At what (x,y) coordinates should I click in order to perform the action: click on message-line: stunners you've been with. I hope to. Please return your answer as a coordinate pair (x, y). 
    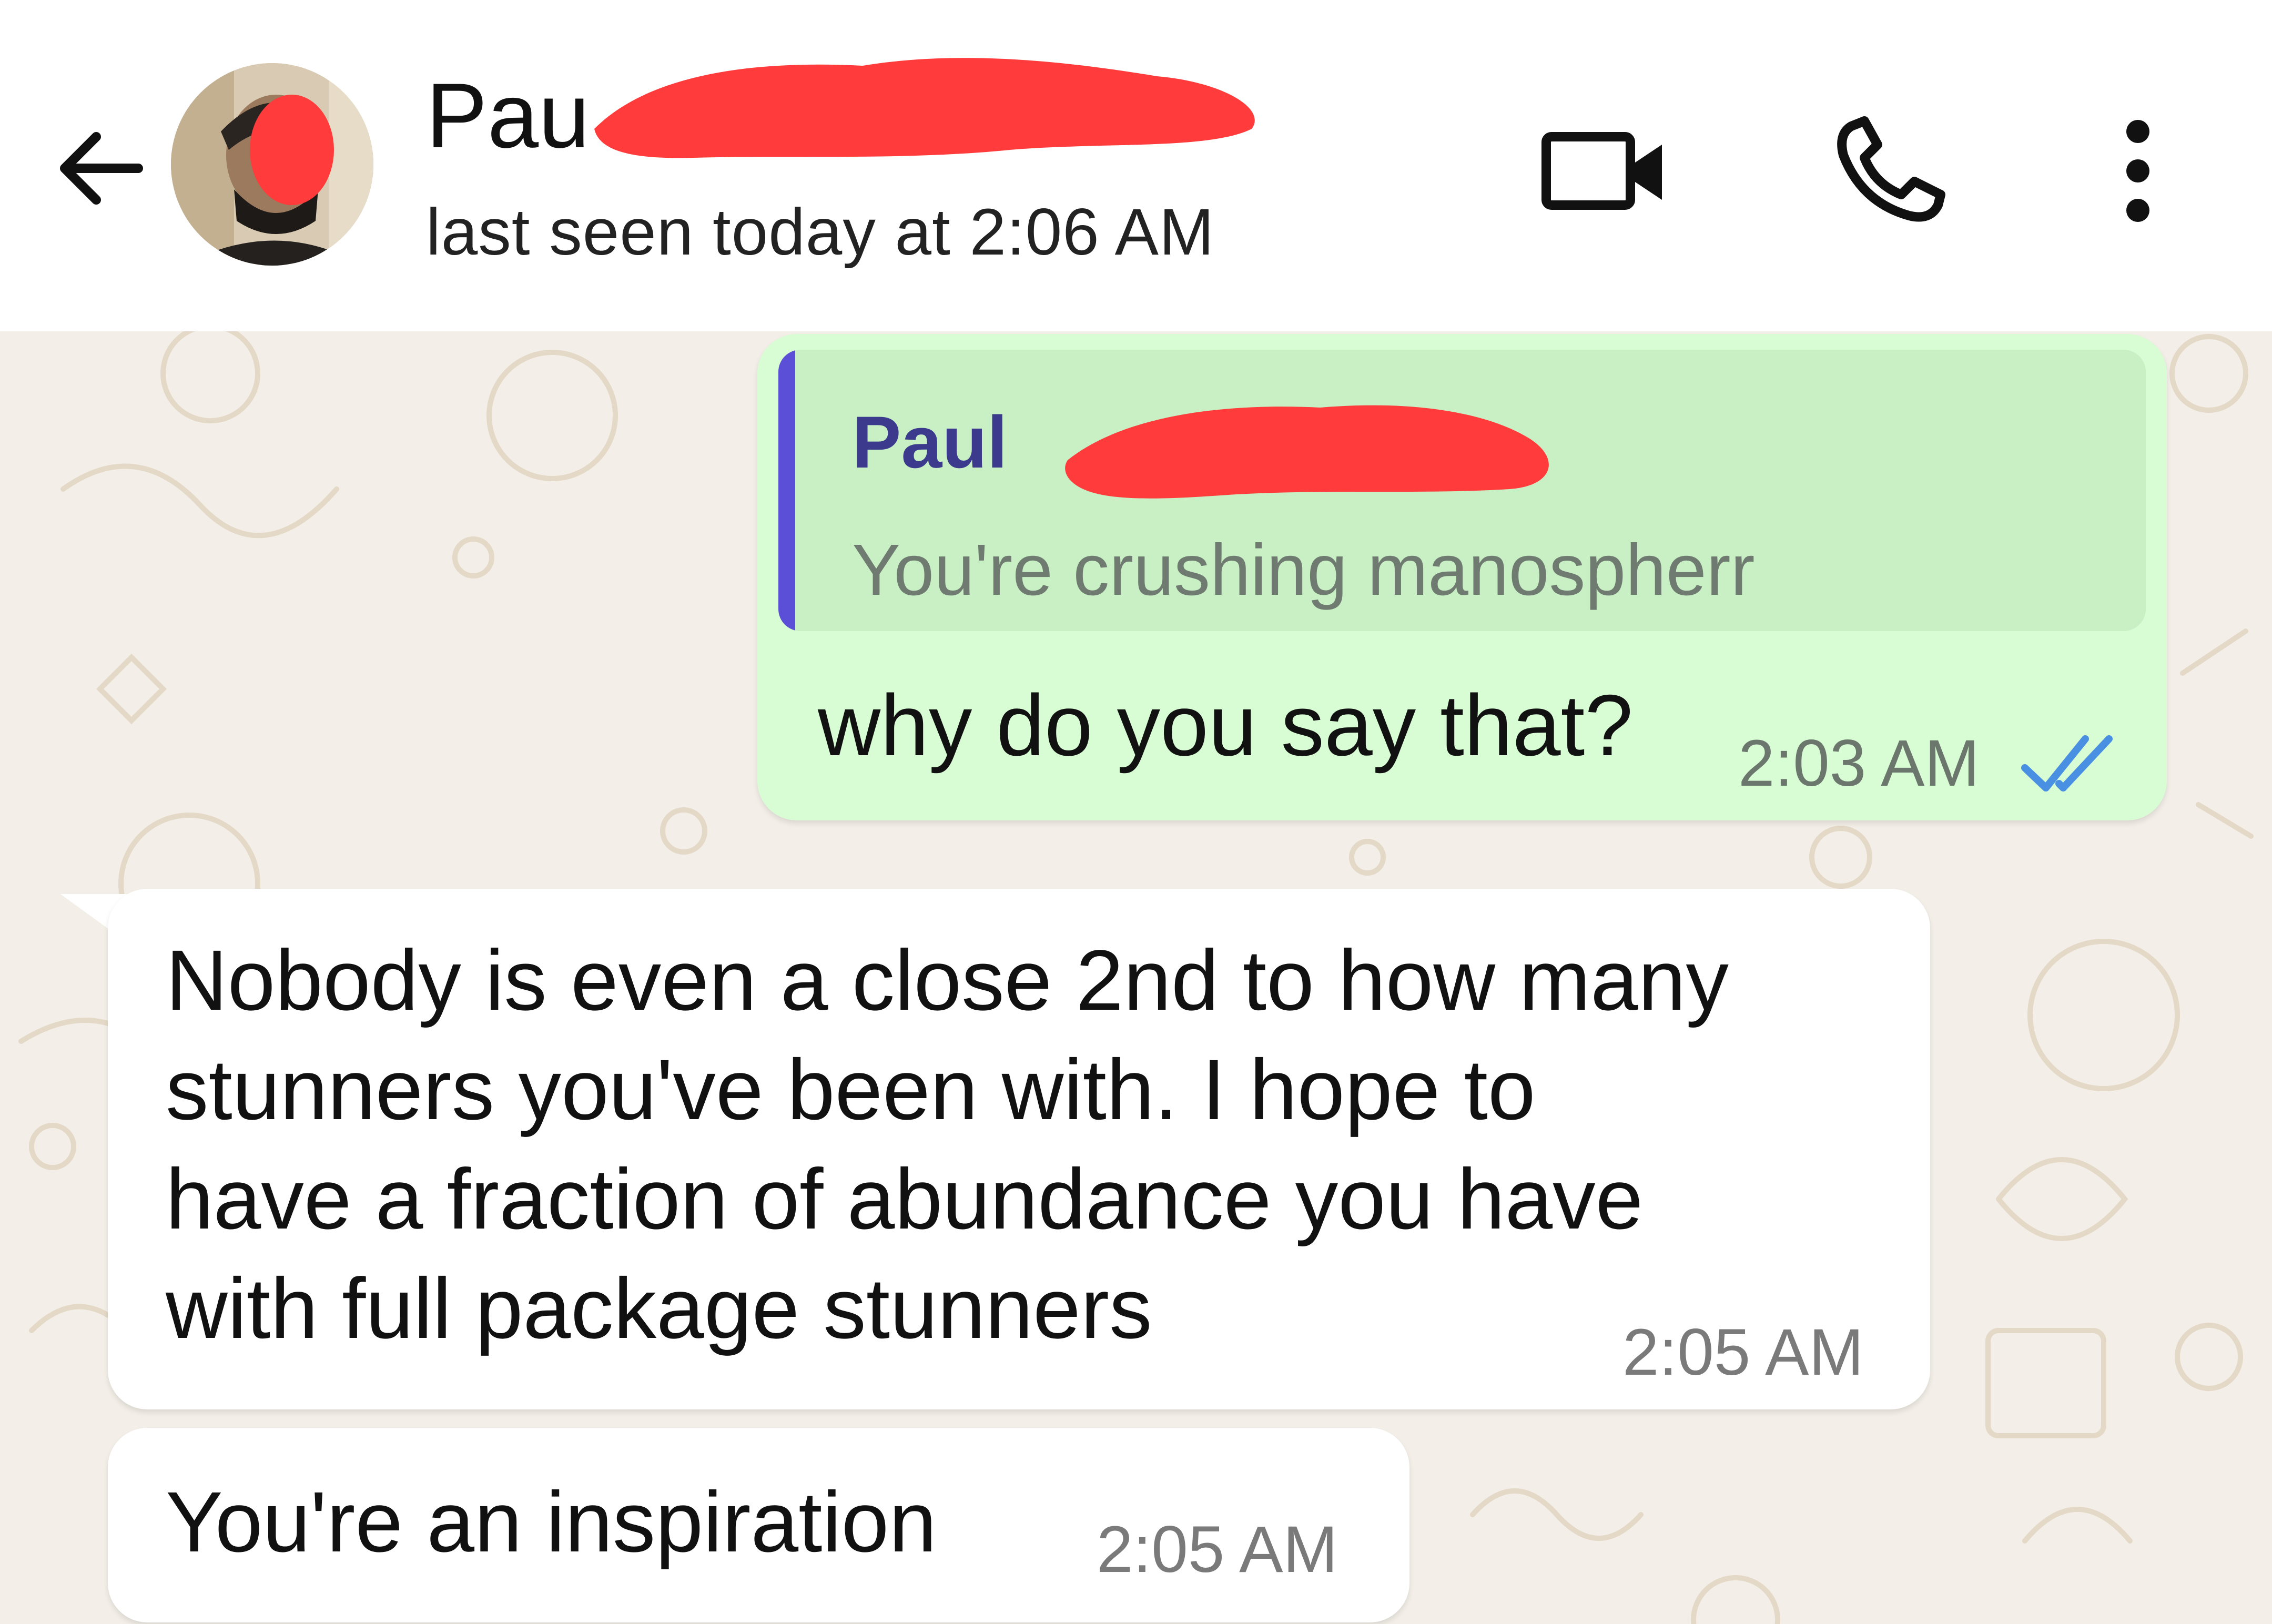
    Looking at the image, I should click on (851, 1089).